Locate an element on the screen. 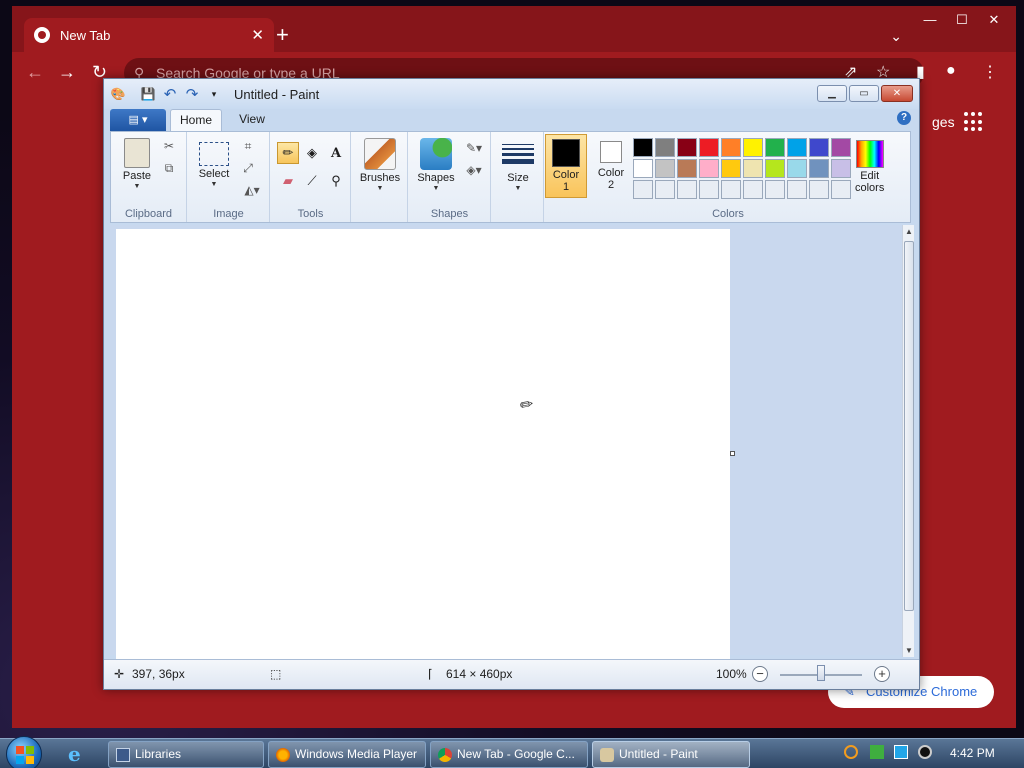  fill-tool-icon: ◈ is located at coordinates (312, 153).